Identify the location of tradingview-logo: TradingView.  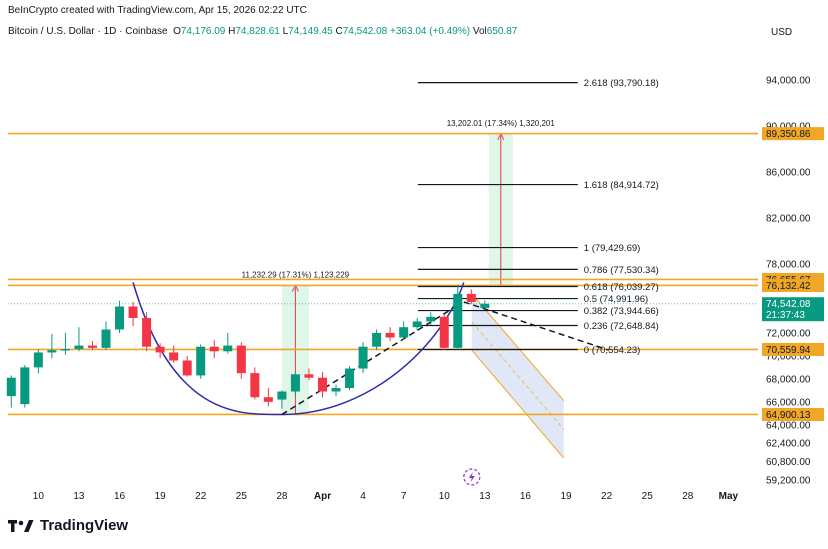
(68, 525).